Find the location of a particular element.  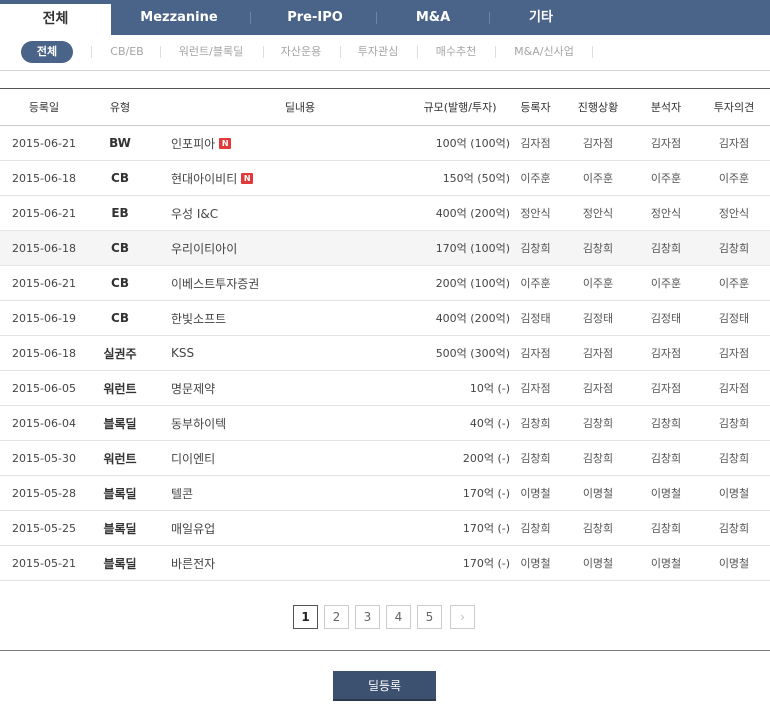

row-deal-name-text: 한빛소프트 is located at coordinates (198, 318).